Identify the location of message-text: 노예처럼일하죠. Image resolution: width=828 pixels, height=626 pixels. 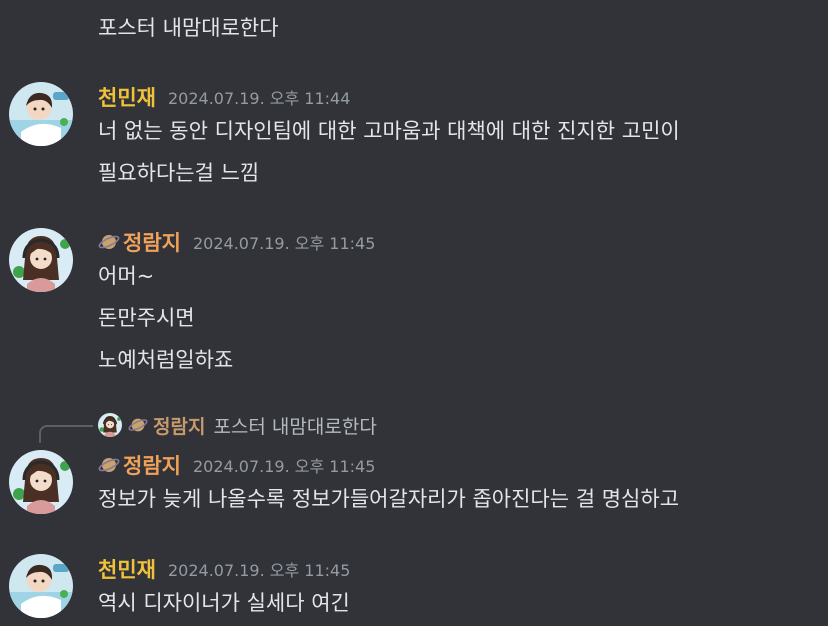
(166, 360).